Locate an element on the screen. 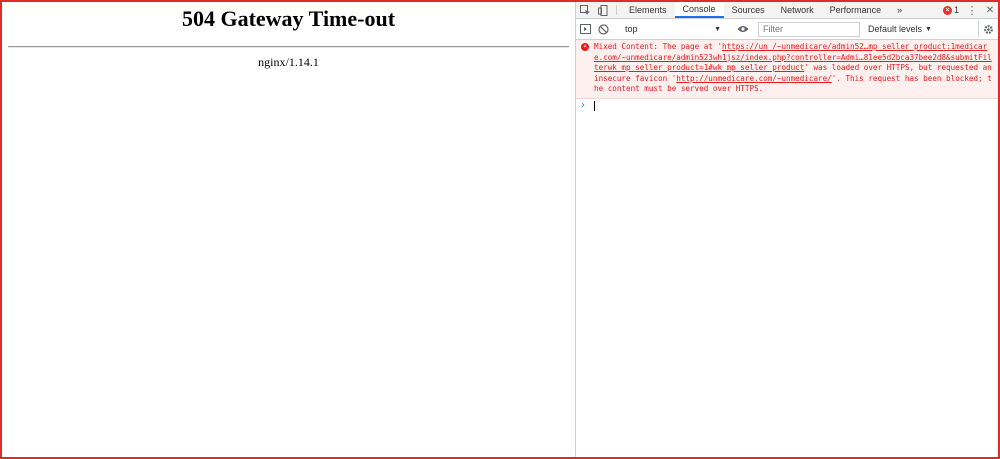  page-title: 504 Gateway Time-out is located at coordinates (288, 18).